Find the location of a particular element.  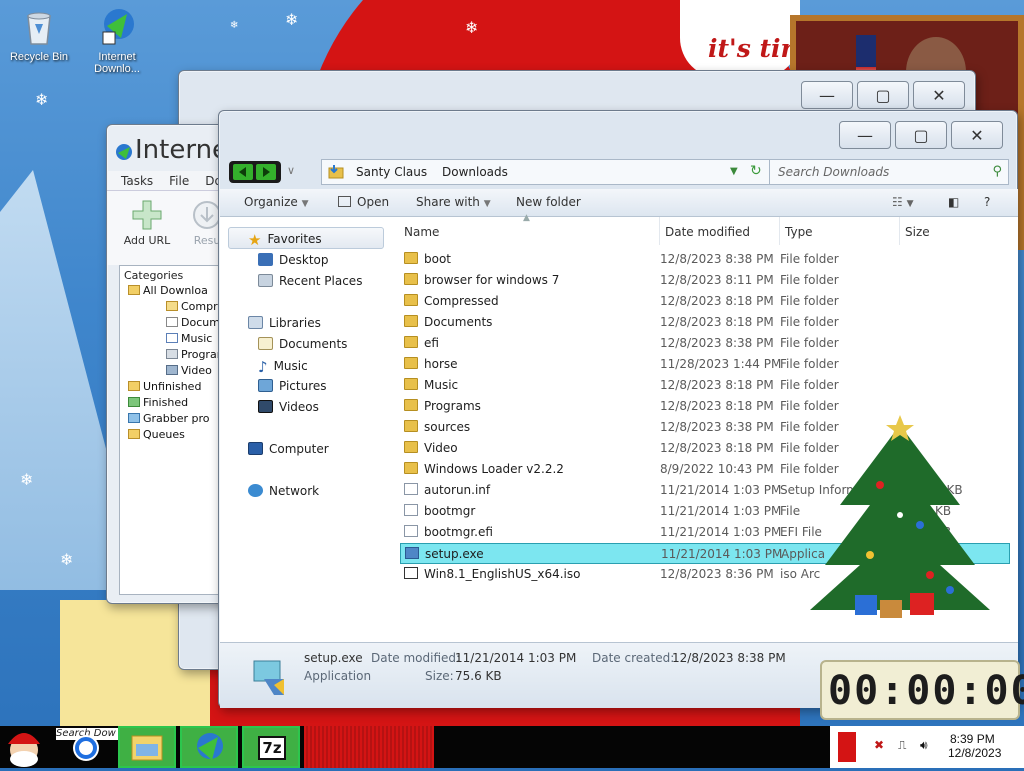

share-with-button: Share with ▼ is located at coordinates (453, 202).